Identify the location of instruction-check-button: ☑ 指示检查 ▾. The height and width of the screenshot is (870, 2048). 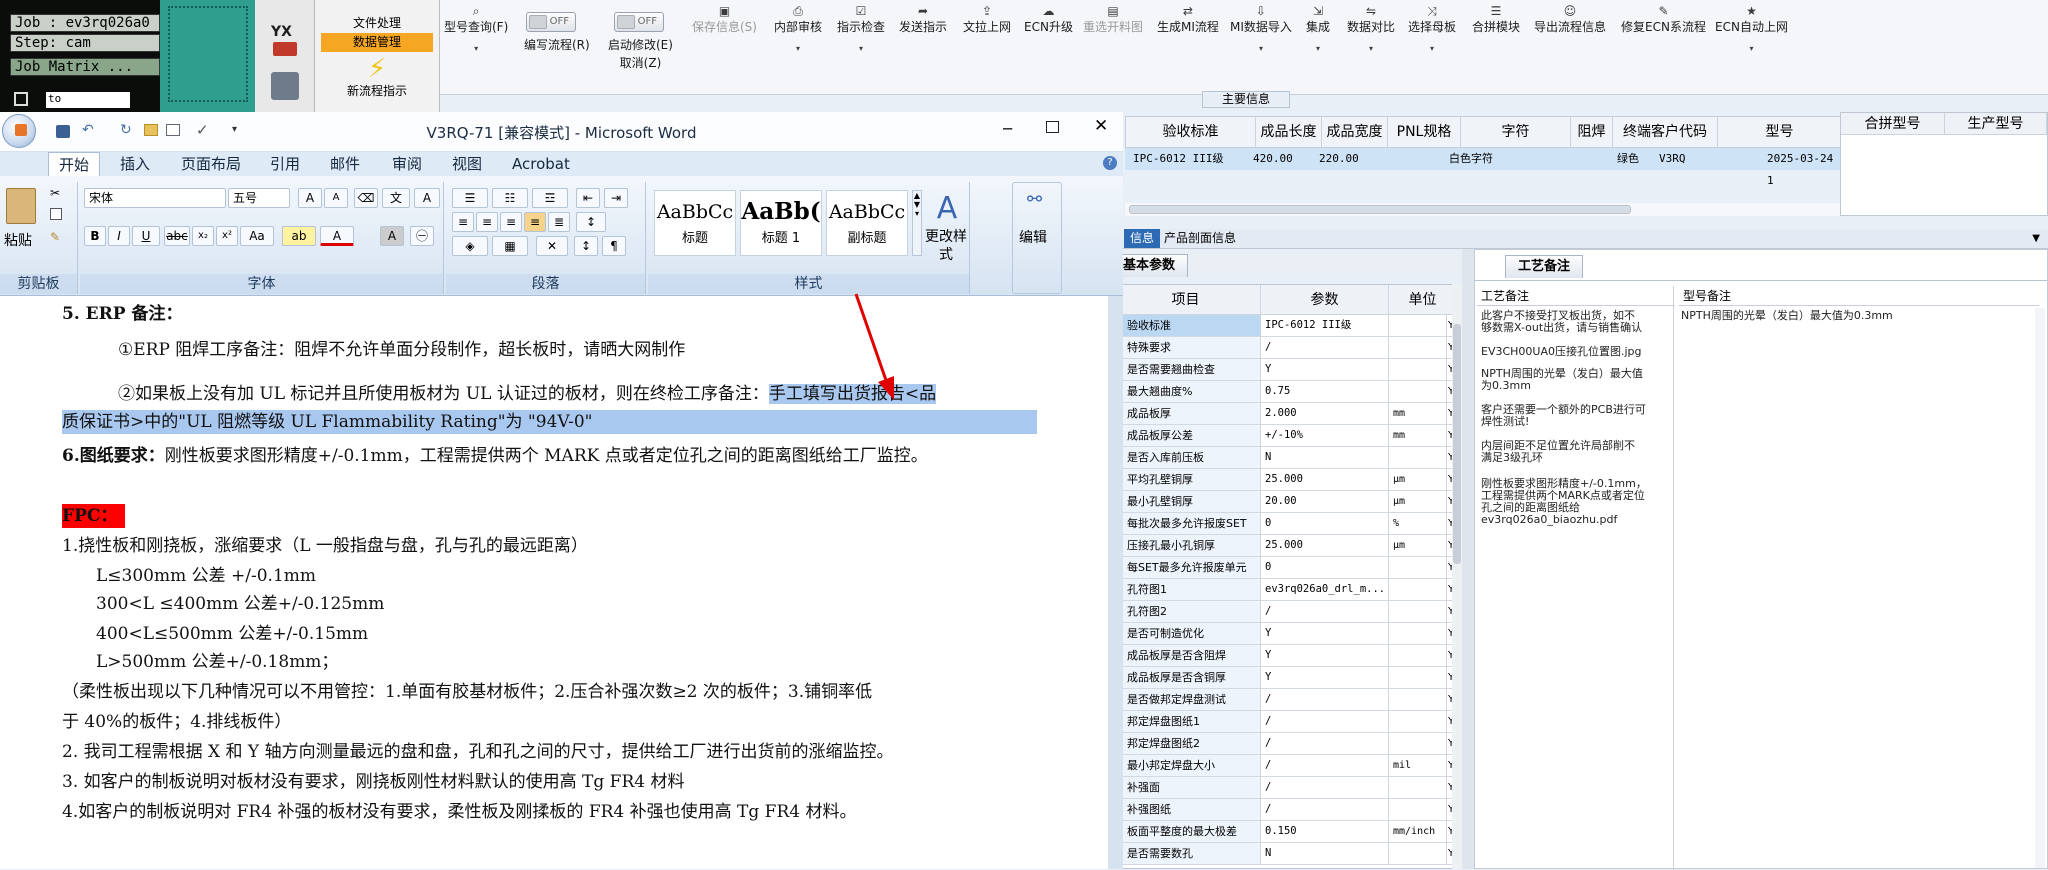
(861, 29).